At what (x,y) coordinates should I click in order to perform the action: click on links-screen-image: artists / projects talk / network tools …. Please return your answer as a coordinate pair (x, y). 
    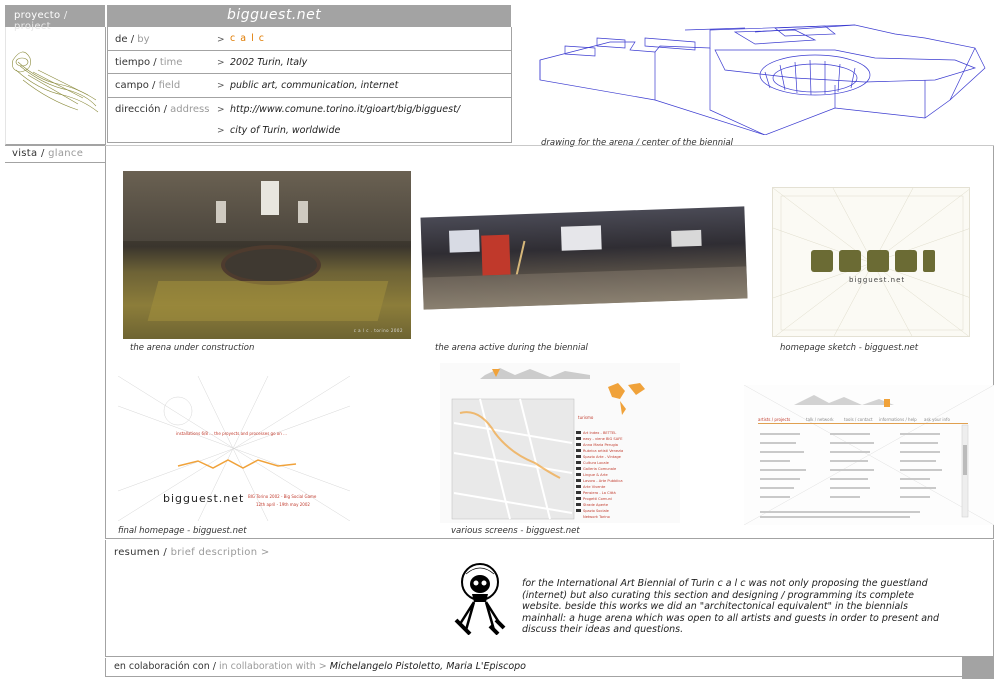
    Looking at the image, I should click on (869, 455).